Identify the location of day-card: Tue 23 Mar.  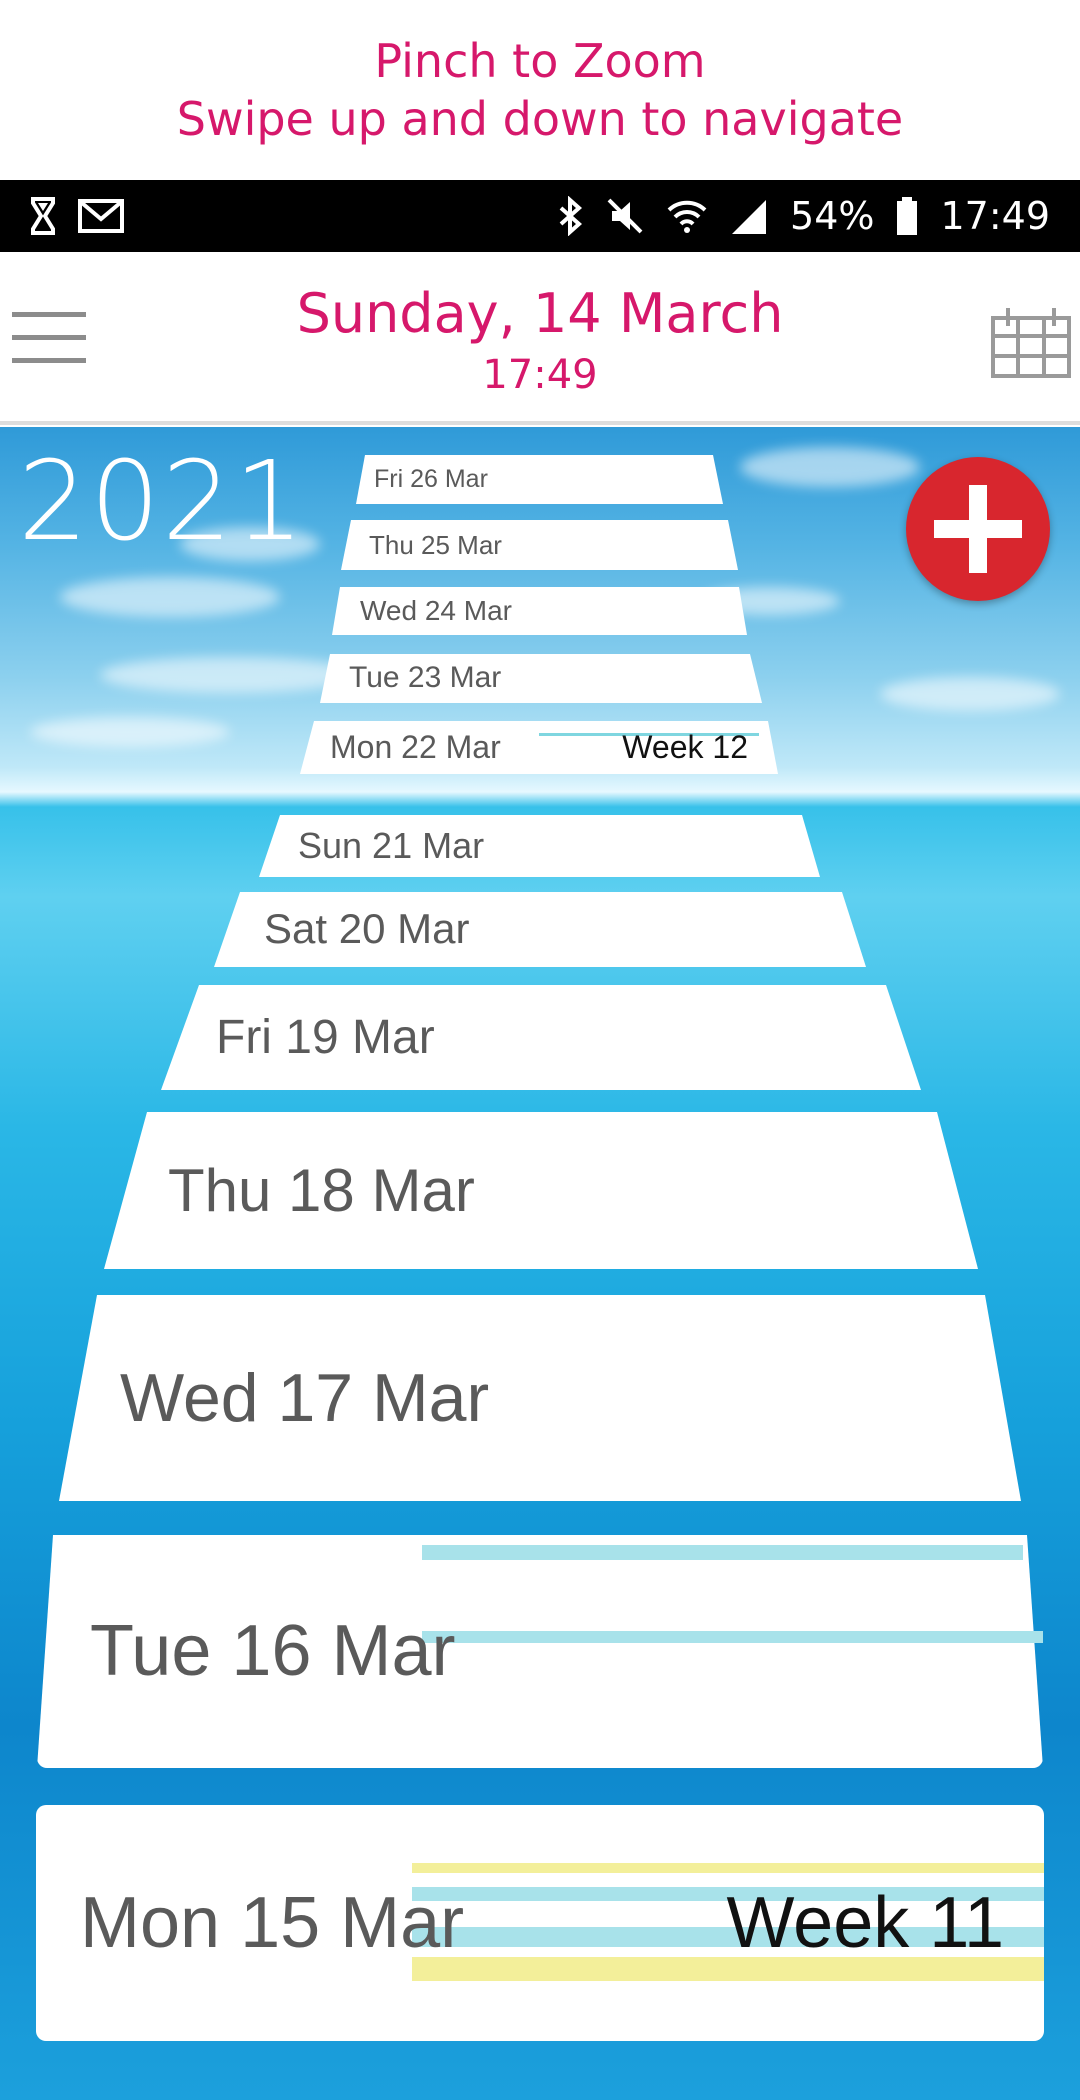
(541, 678).